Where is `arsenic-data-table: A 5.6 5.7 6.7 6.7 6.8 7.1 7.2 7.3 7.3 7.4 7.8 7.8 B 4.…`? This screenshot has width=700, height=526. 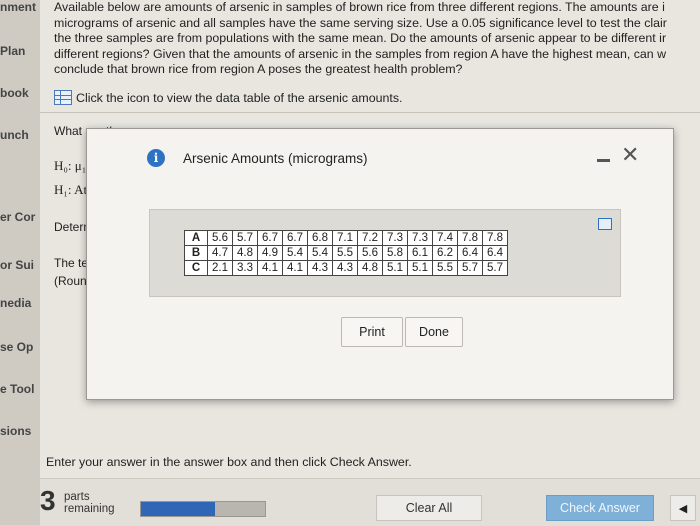 arsenic-data-table: A 5.6 5.7 6.7 6.7 6.8 7.1 7.2 7.3 7.3 7.4 7.8 7.8 B 4.… is located at coordinates (346, 253).